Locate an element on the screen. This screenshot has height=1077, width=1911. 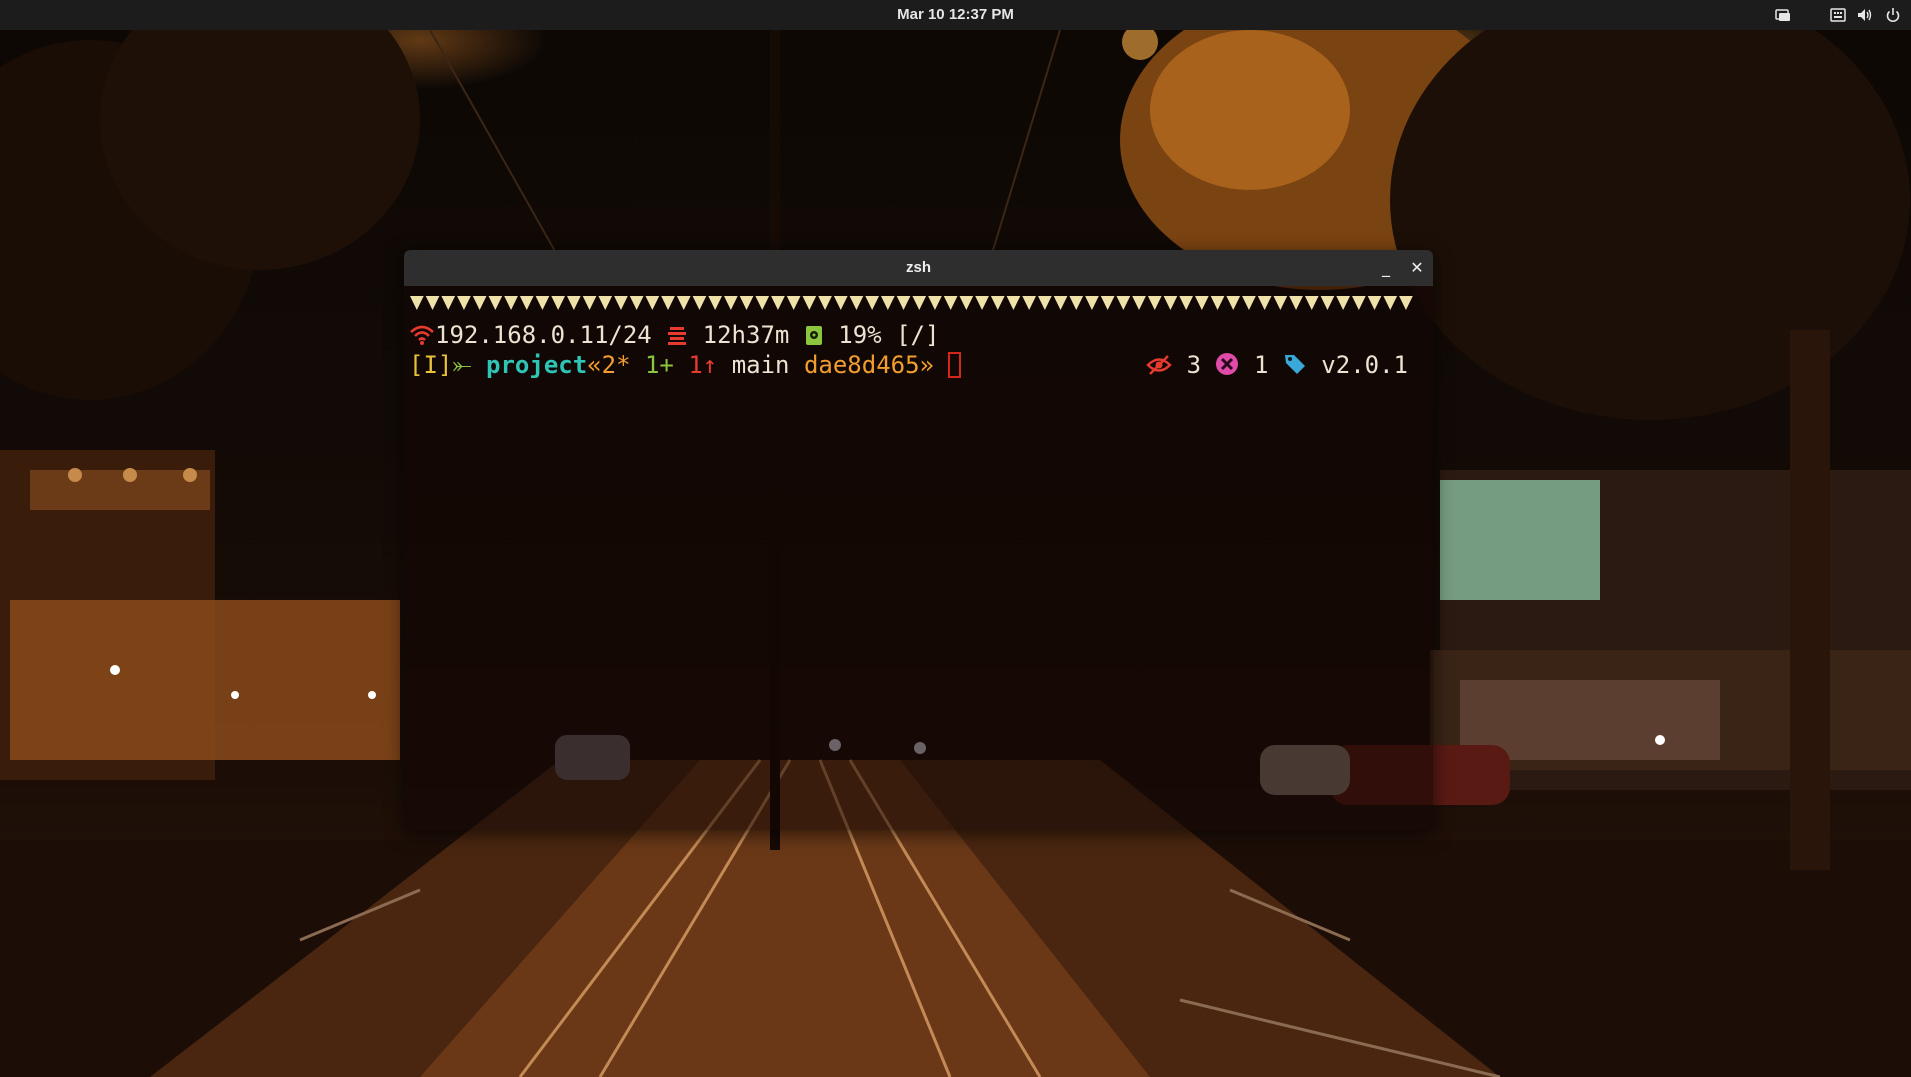
git-staged-count: 1+ is located at coordinates (659, 365).